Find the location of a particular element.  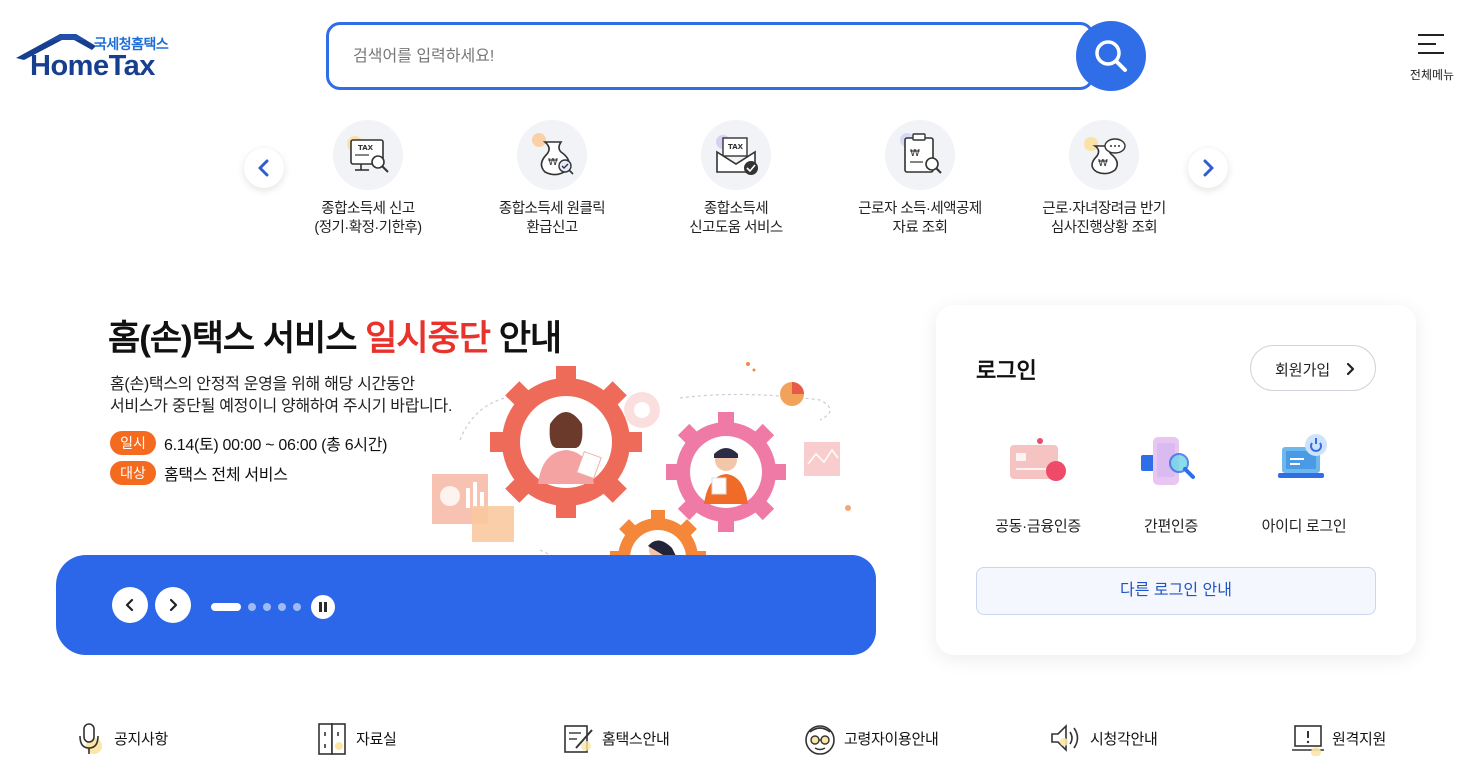

search-box is located at coordinates (710, 56).